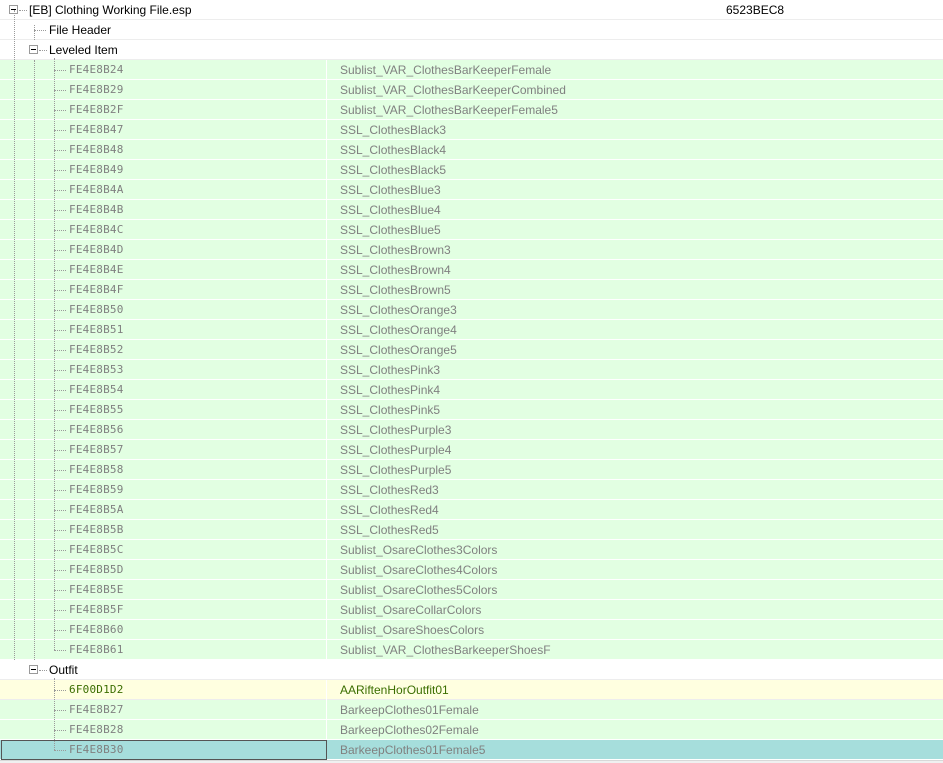 Image resolution: width=943 pixels, height=763 pixels. What do you see at coordinates (419, 590) in the screenshot?
I see `editor-id: Sublist_OsareClothes5Colors` at bounding box center [419, 590].